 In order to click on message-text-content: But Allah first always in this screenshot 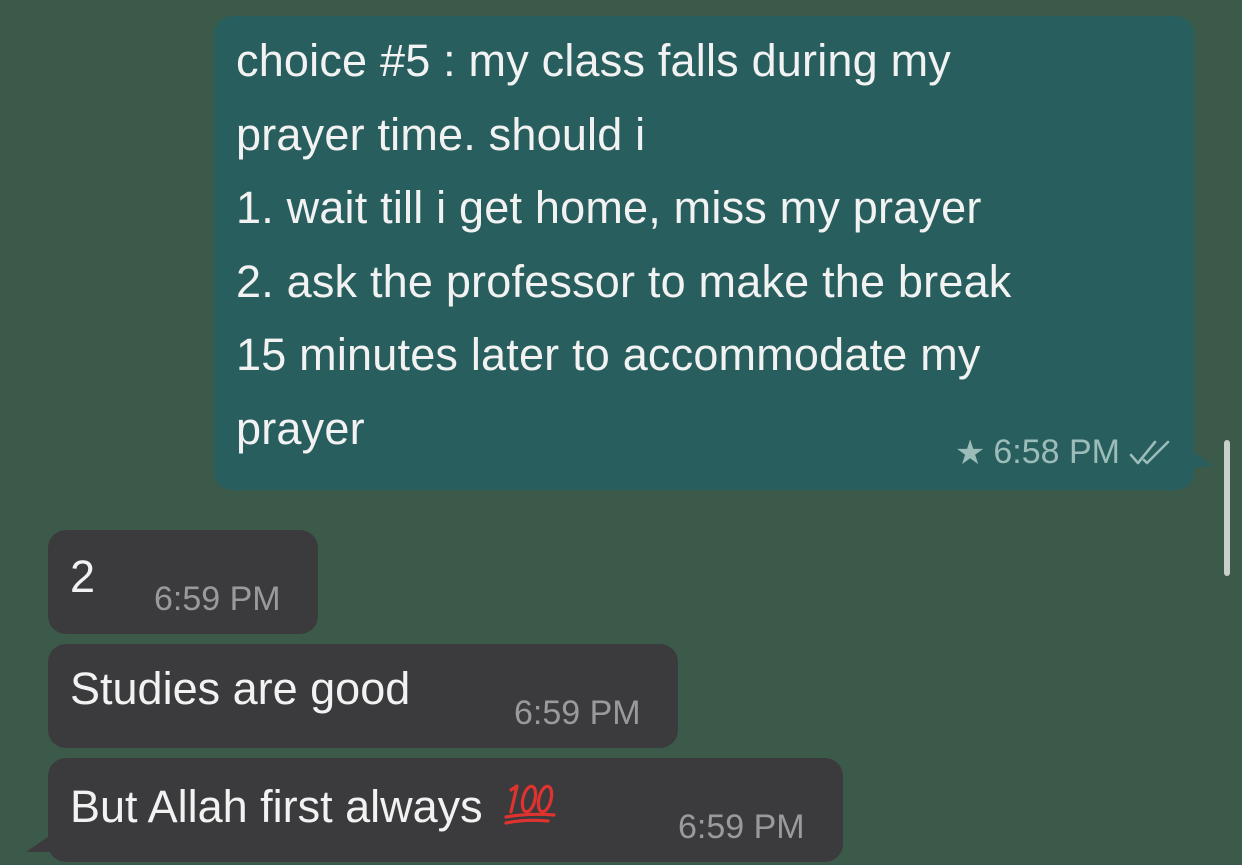, I will do `click(276, 806)`.